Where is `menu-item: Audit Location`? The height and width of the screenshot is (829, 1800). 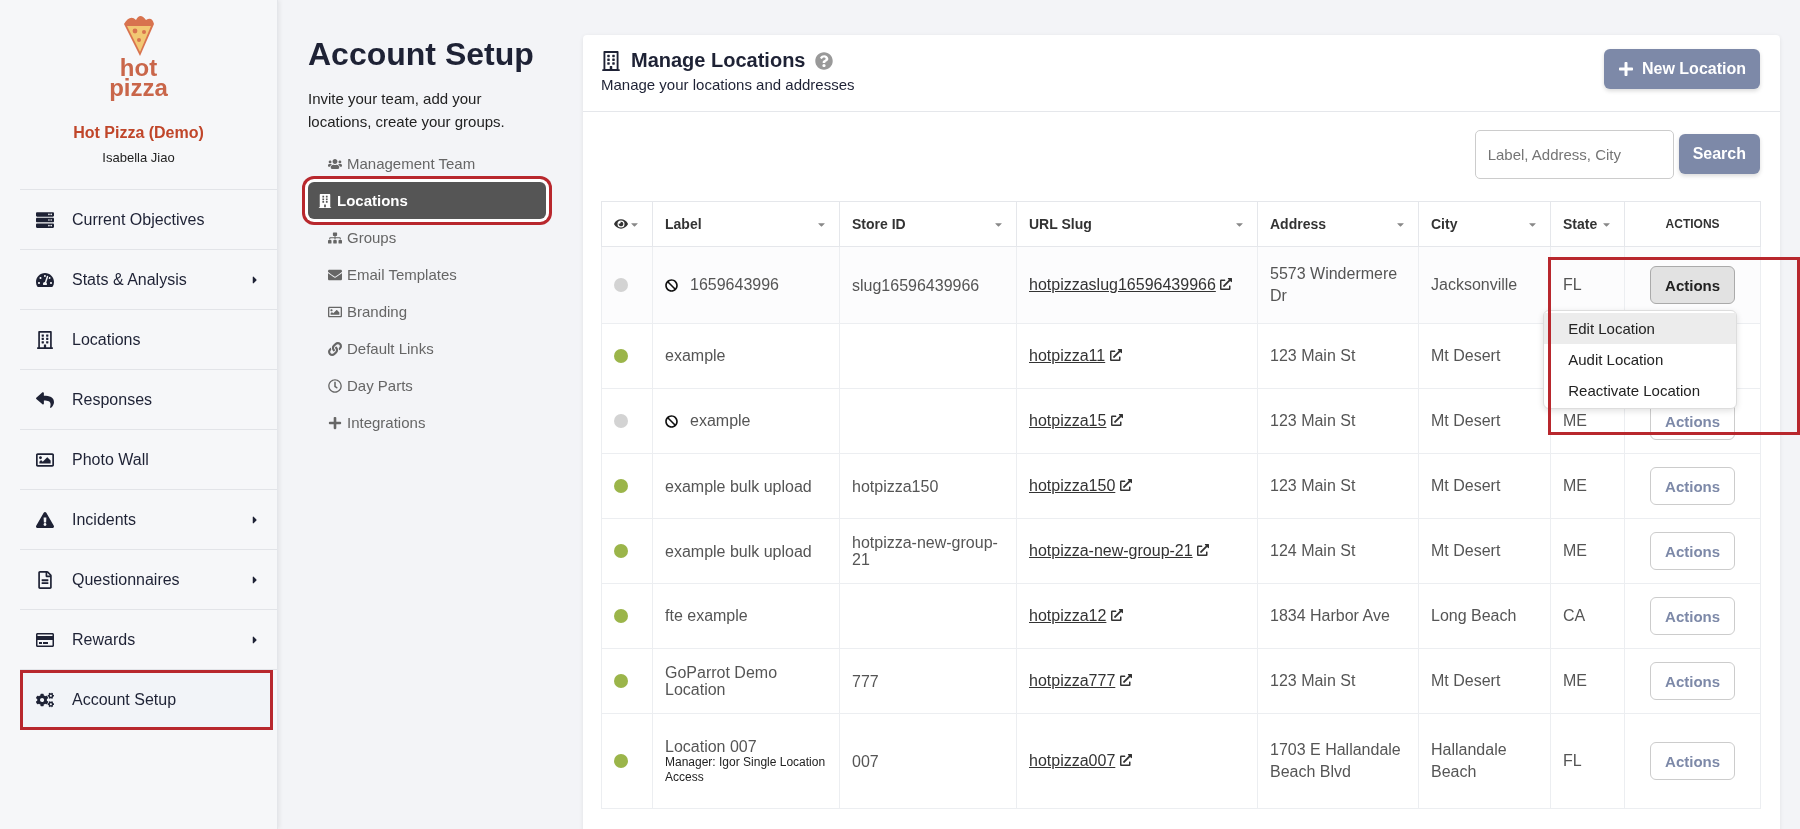
menu-item: Audit Location is located at coordinates (1640, 359).